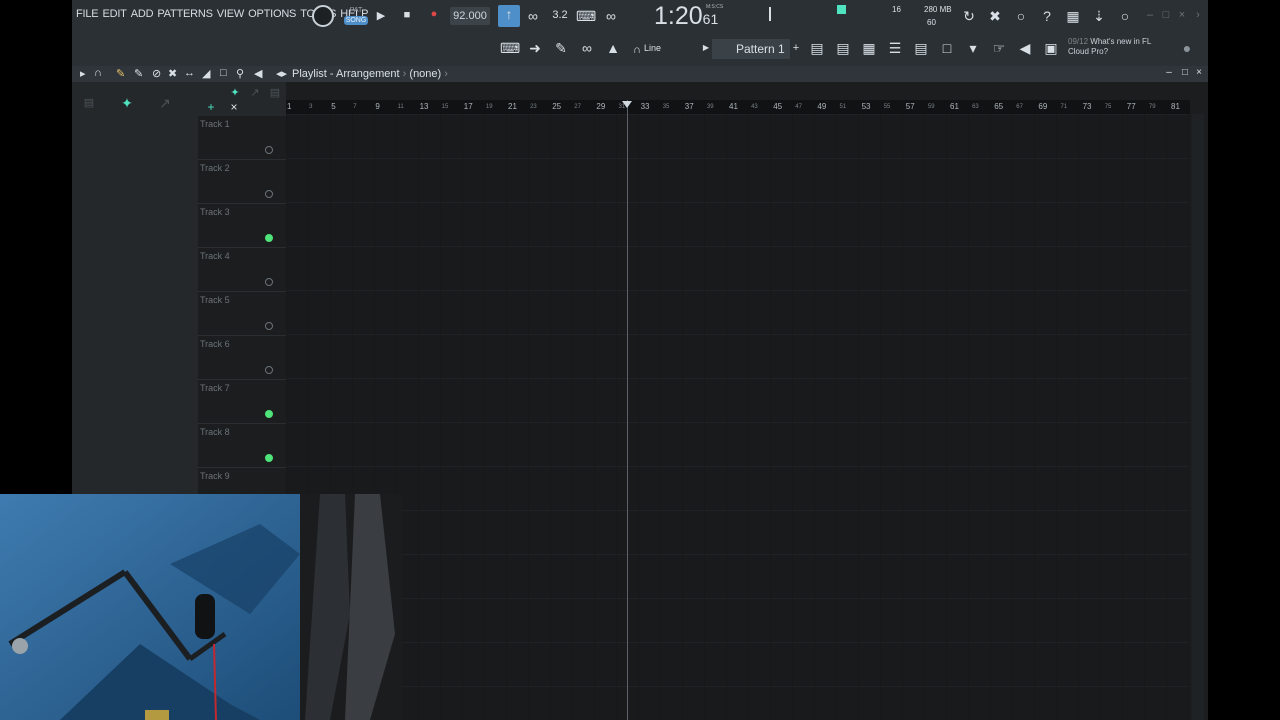 The image size is (1280, 720). What do you see at coordinates (240, 73) in the screenshot?
I see `zoom-tool-icon: ⚲` at bounding box center [240, 73].